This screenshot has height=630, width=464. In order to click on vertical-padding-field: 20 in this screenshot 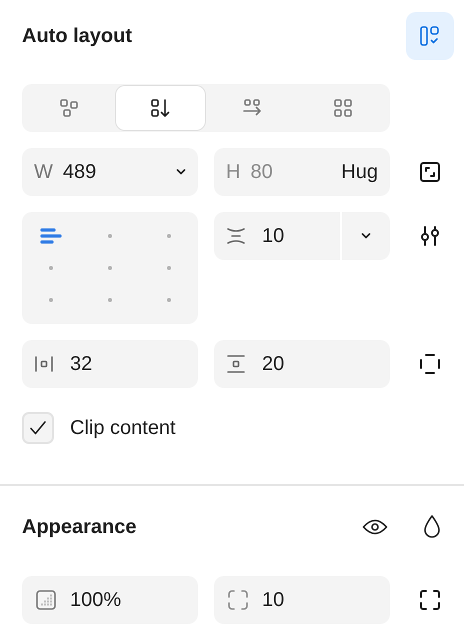, I will do `click(302, 364)`.